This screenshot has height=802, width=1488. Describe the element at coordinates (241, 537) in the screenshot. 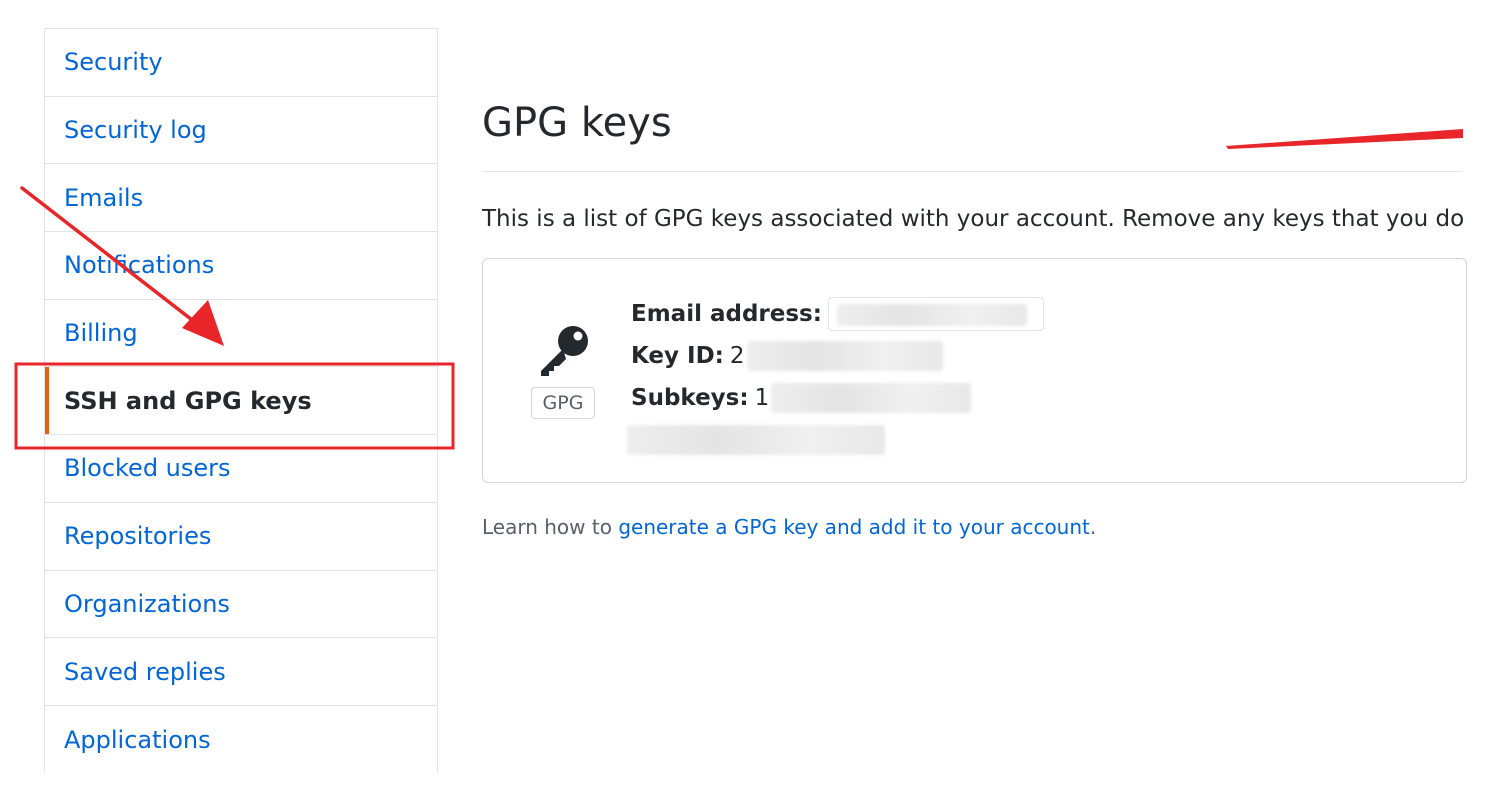

I see `sidebar-item-repositories: Repositories` at that location.